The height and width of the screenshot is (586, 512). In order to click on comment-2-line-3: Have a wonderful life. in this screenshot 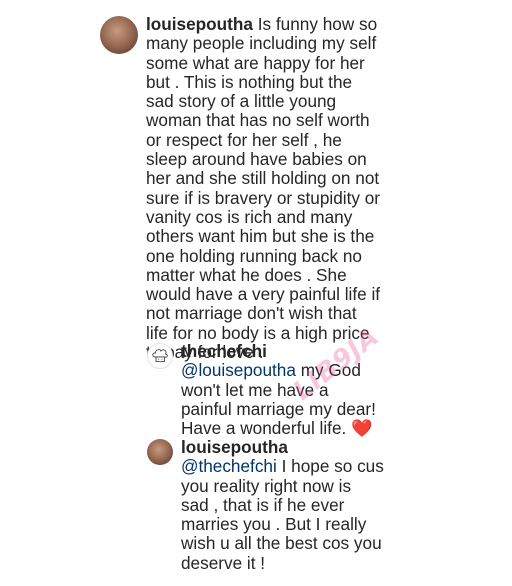, I will do `click(266, 428)`.